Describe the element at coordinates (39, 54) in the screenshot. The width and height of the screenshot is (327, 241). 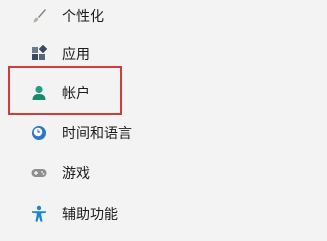
I see `apps-icon` at that location.